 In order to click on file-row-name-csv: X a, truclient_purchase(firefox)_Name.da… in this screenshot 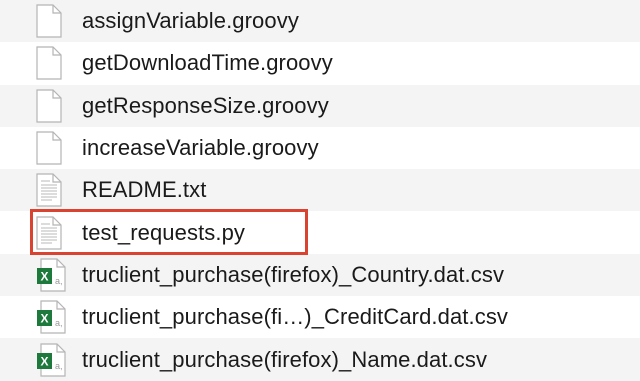, I will do `click(320, 359)`.